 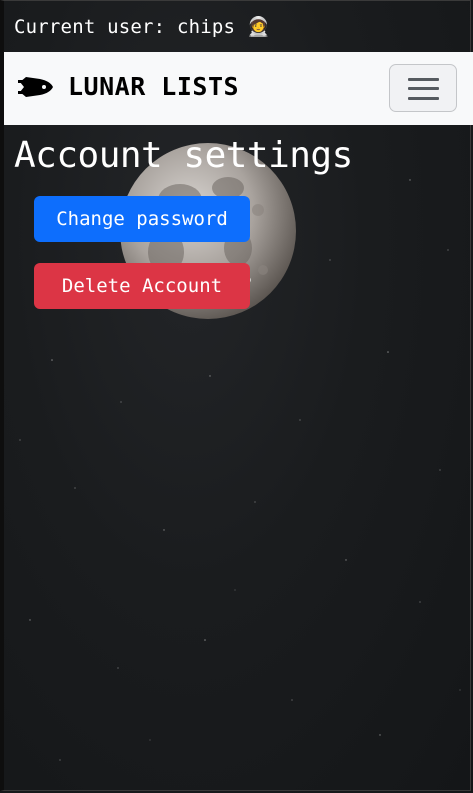 I want to click on delete-account-button: Delete Account, so click(x=142, y=286).